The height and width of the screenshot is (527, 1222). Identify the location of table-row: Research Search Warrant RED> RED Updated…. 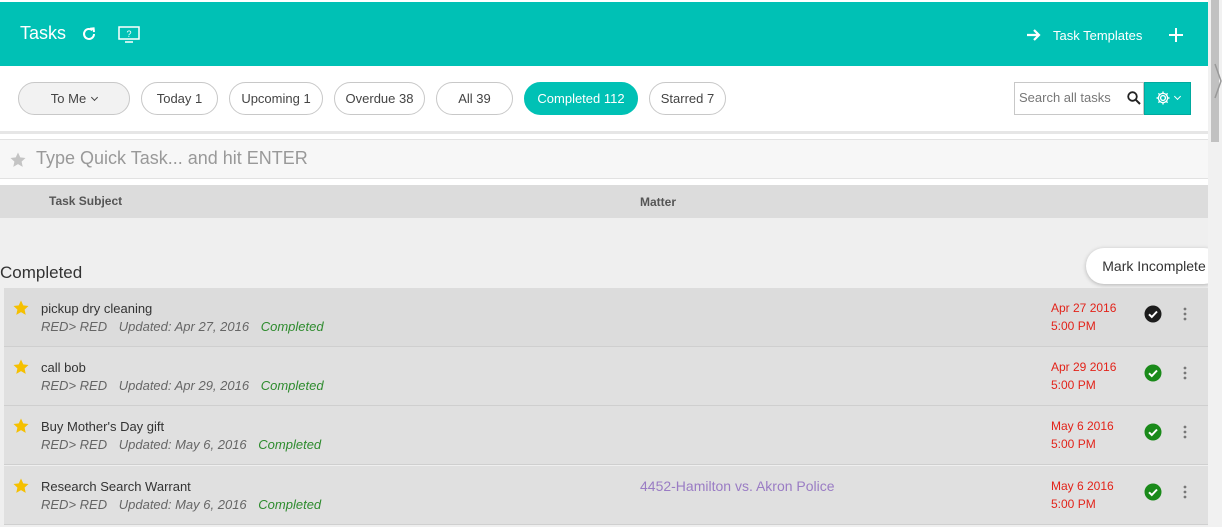
(606, 495).